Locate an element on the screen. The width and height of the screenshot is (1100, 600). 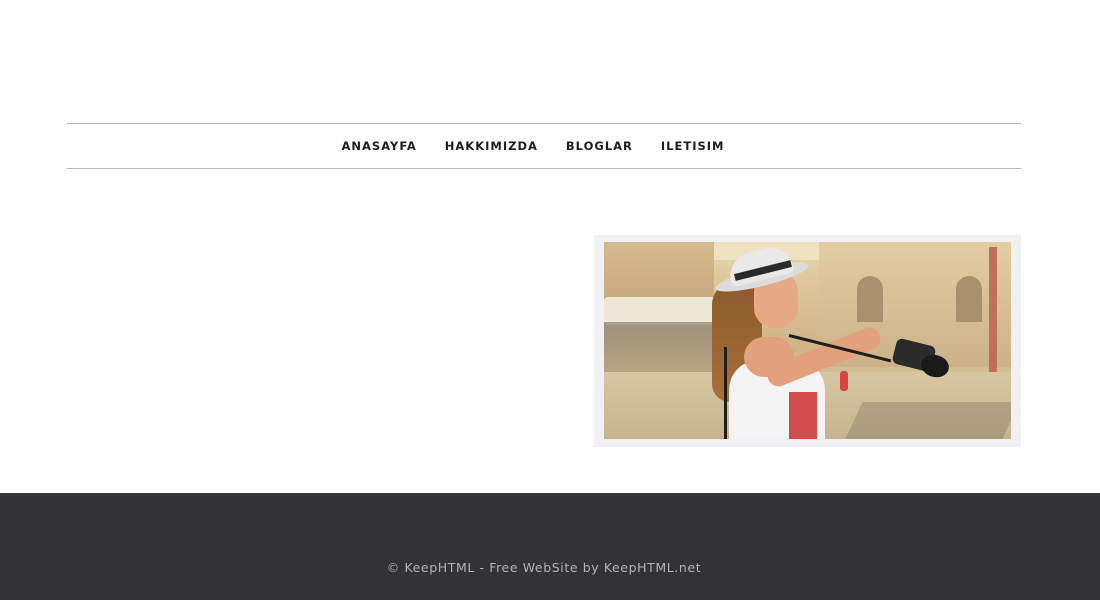
featured-image-frame is located at coordinates (807, 341).